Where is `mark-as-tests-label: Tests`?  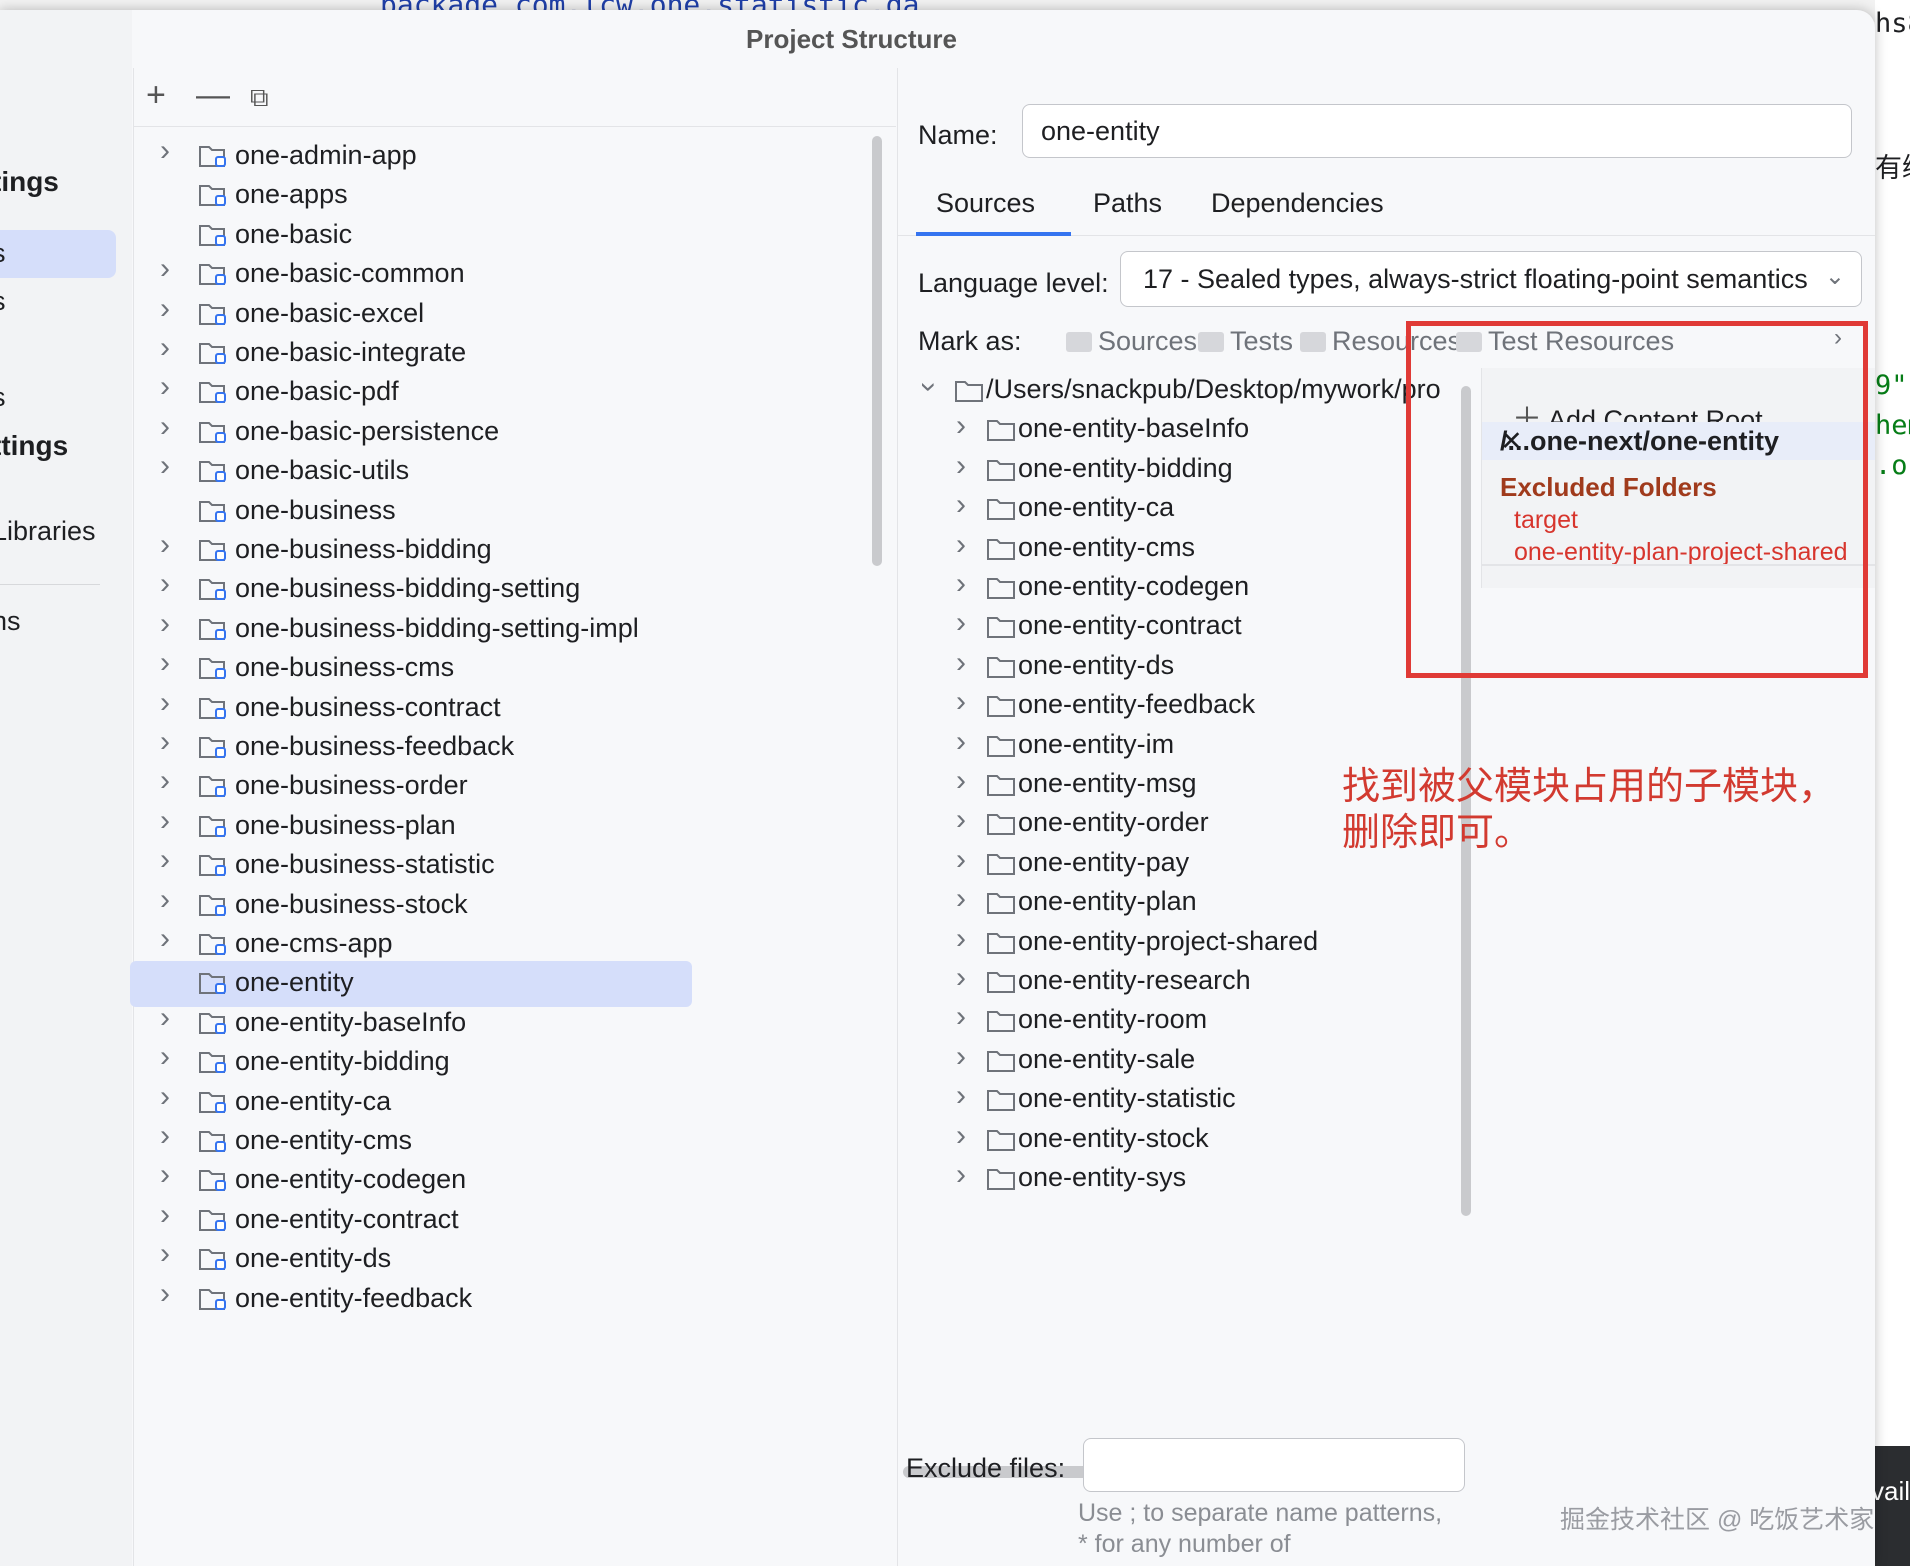 mark-as-tests-label: Tests is located at coordinates (1262, 341).